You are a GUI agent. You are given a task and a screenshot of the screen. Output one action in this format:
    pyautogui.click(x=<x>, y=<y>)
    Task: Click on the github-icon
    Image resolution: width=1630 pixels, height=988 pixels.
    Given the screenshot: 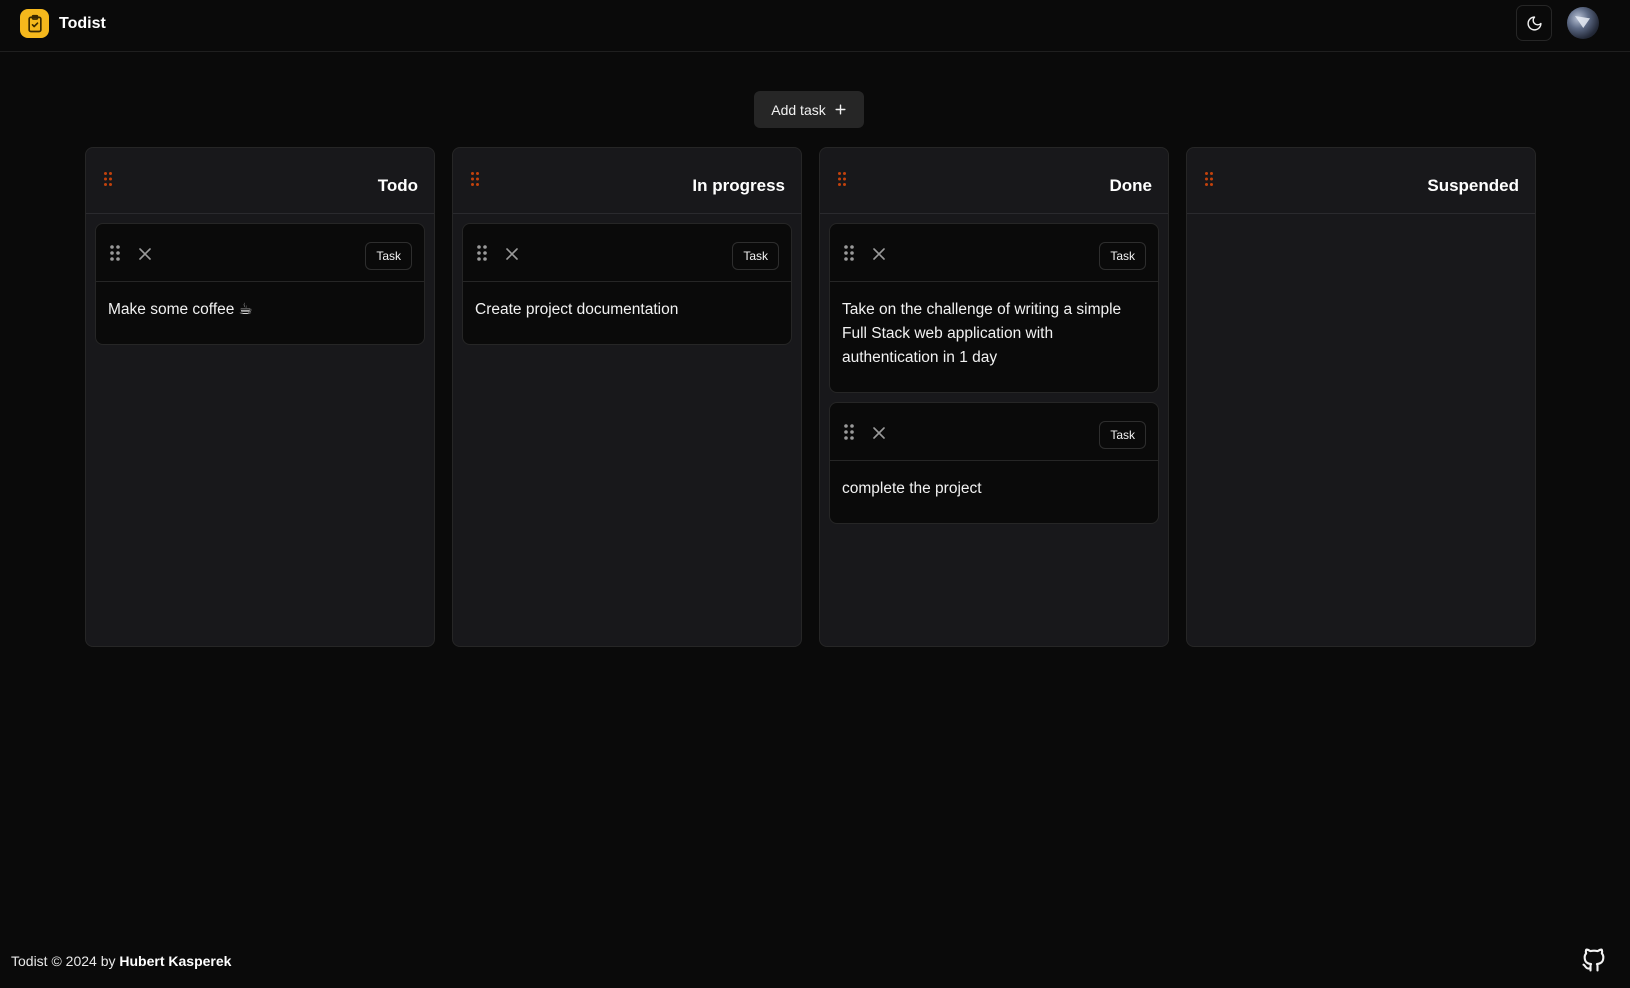 What is the action you would take?
    pyautogui.click(x=1594, y=960)
    